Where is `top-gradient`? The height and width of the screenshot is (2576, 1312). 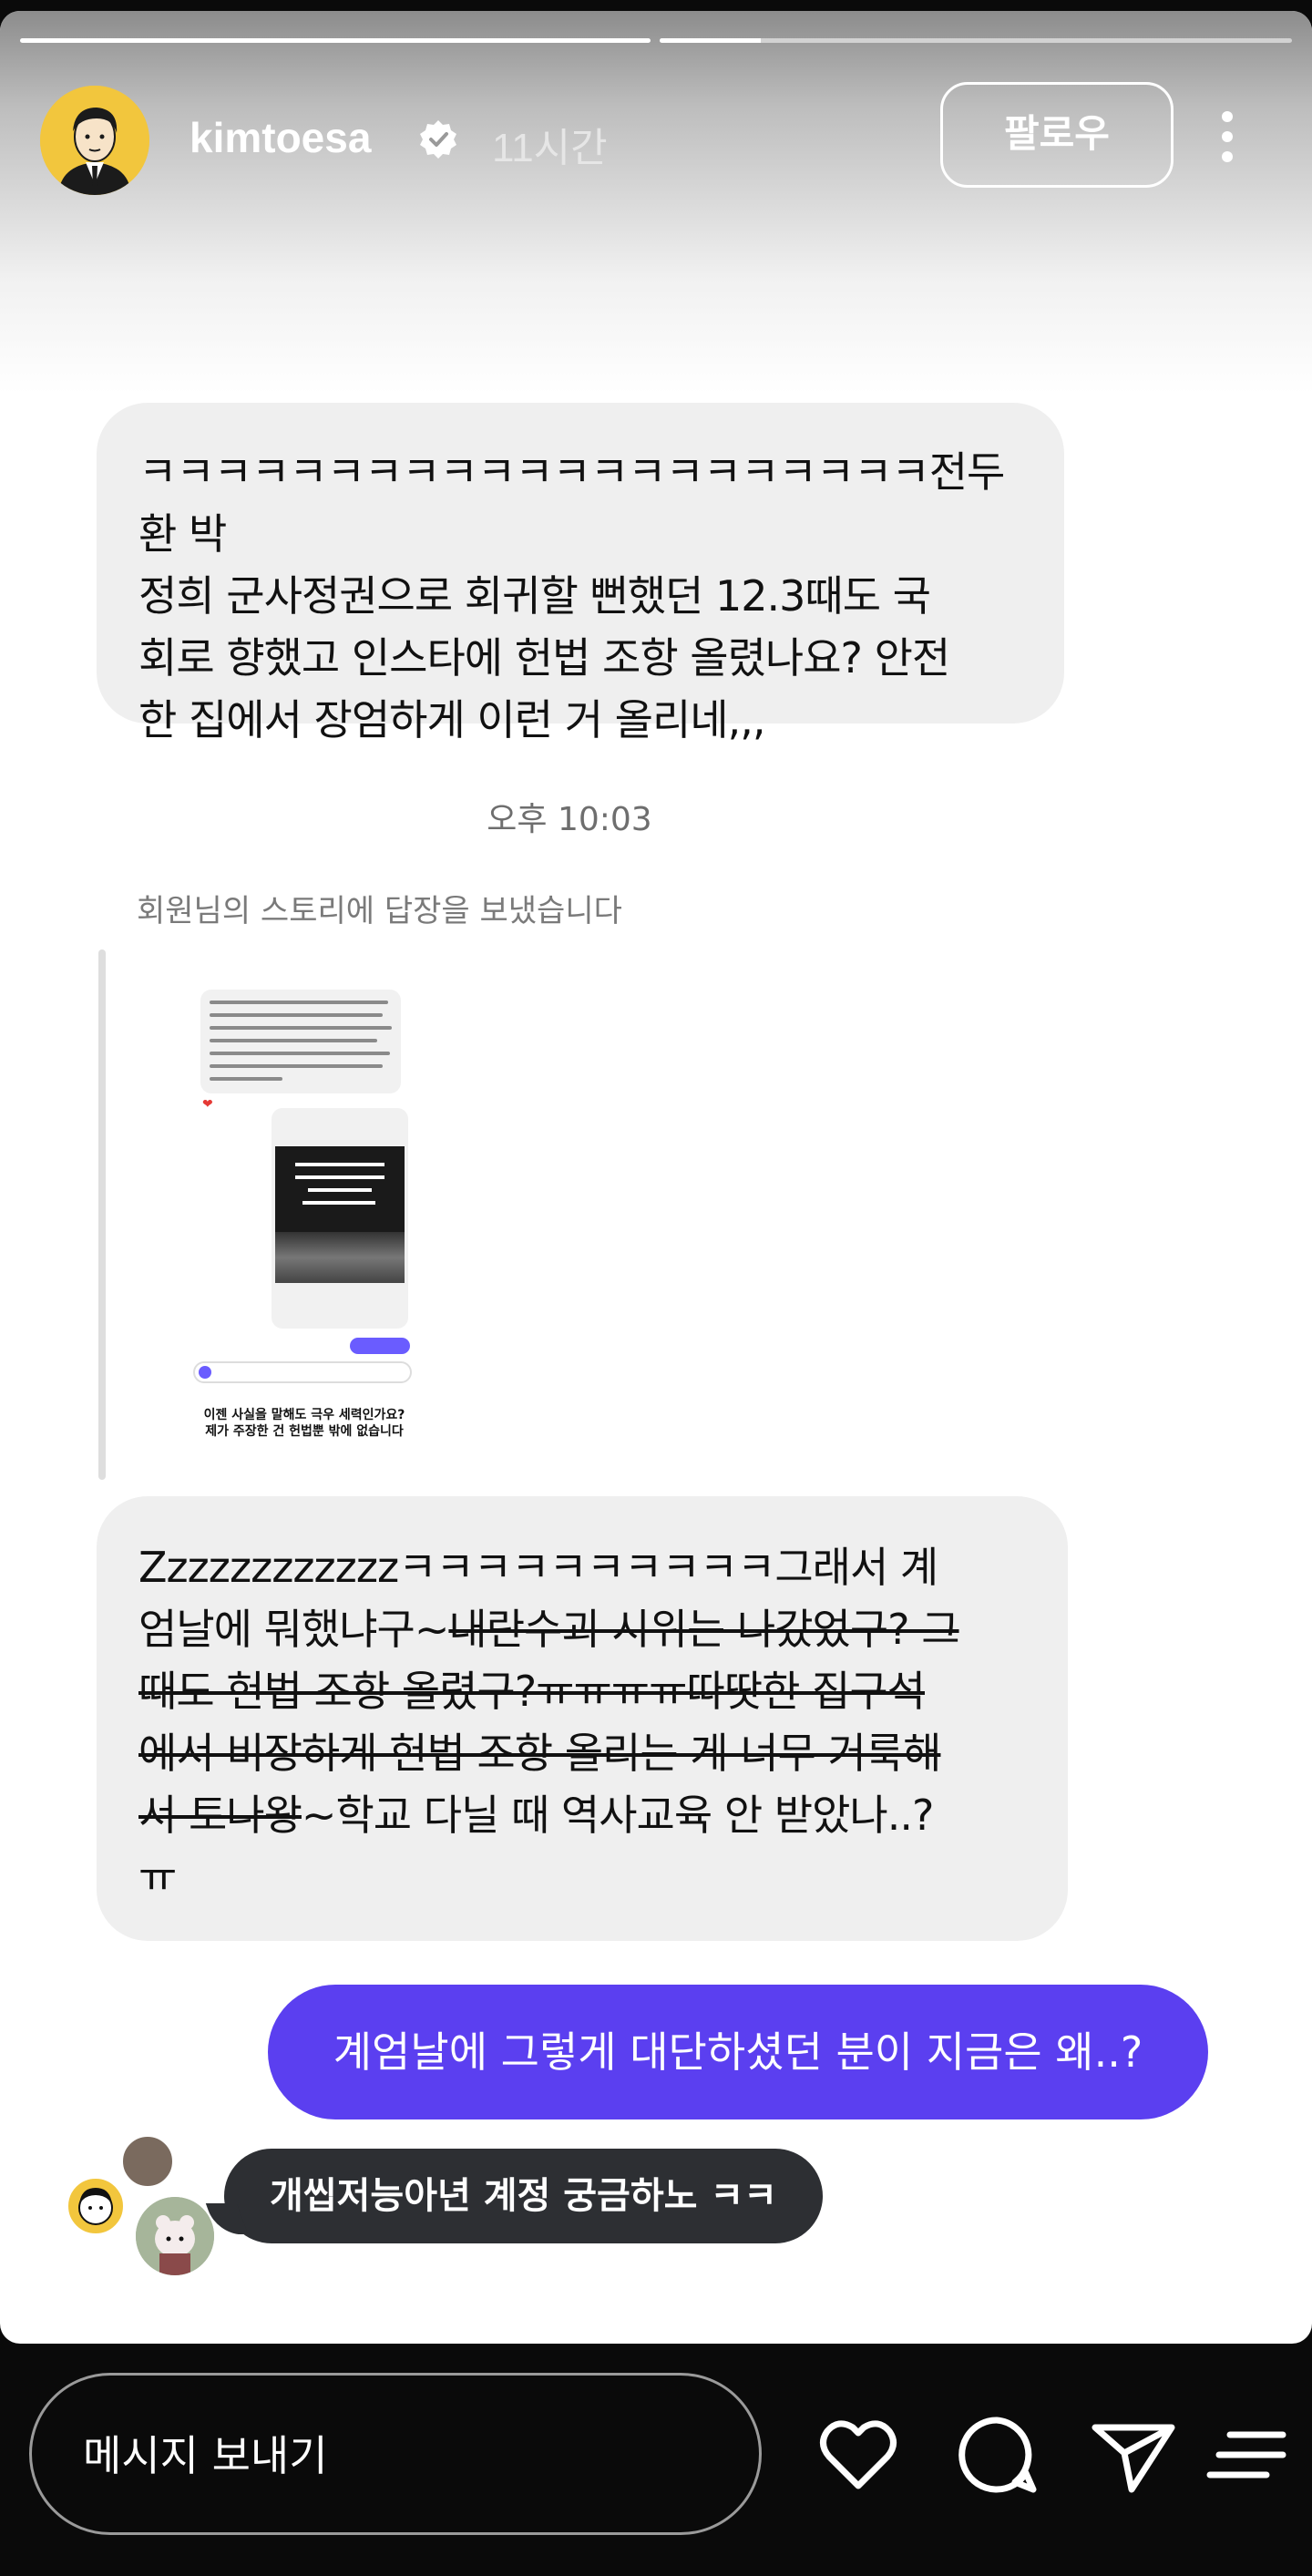
top-gradient is located at coordinates (656, 203).